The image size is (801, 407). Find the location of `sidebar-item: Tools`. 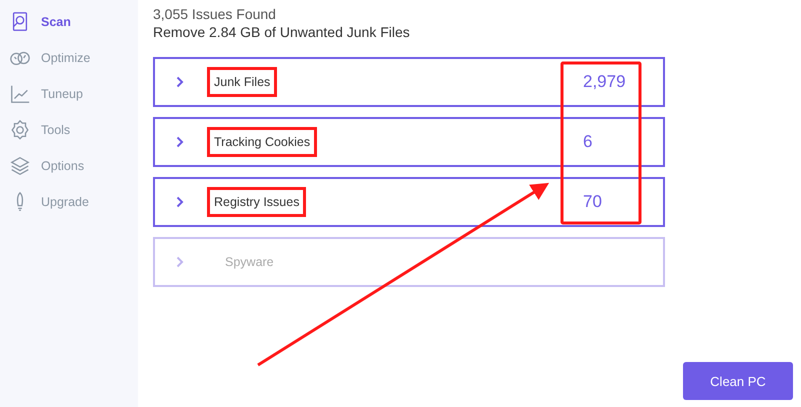

sidebar-item: Tools is located at coordinates (69, 130).